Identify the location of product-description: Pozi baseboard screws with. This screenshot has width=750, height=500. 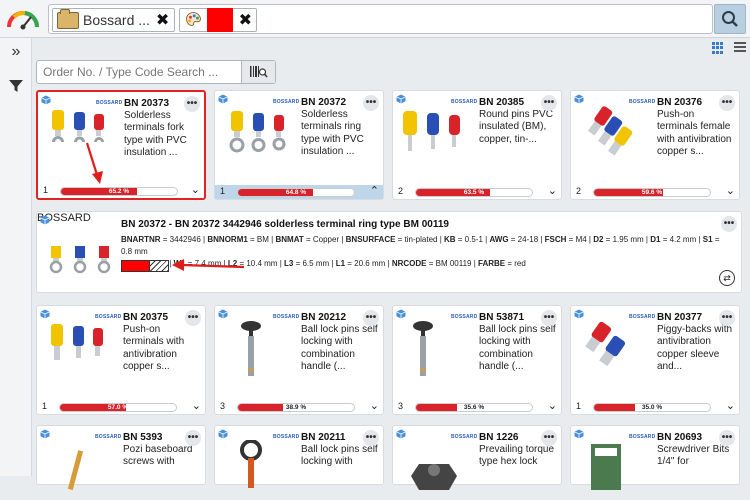
(158, 456).